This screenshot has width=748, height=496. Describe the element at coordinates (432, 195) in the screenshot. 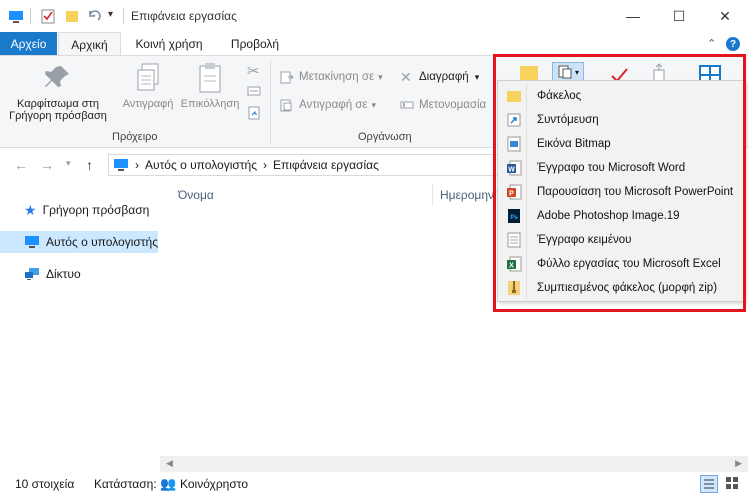

I see `column-separator` at that location.